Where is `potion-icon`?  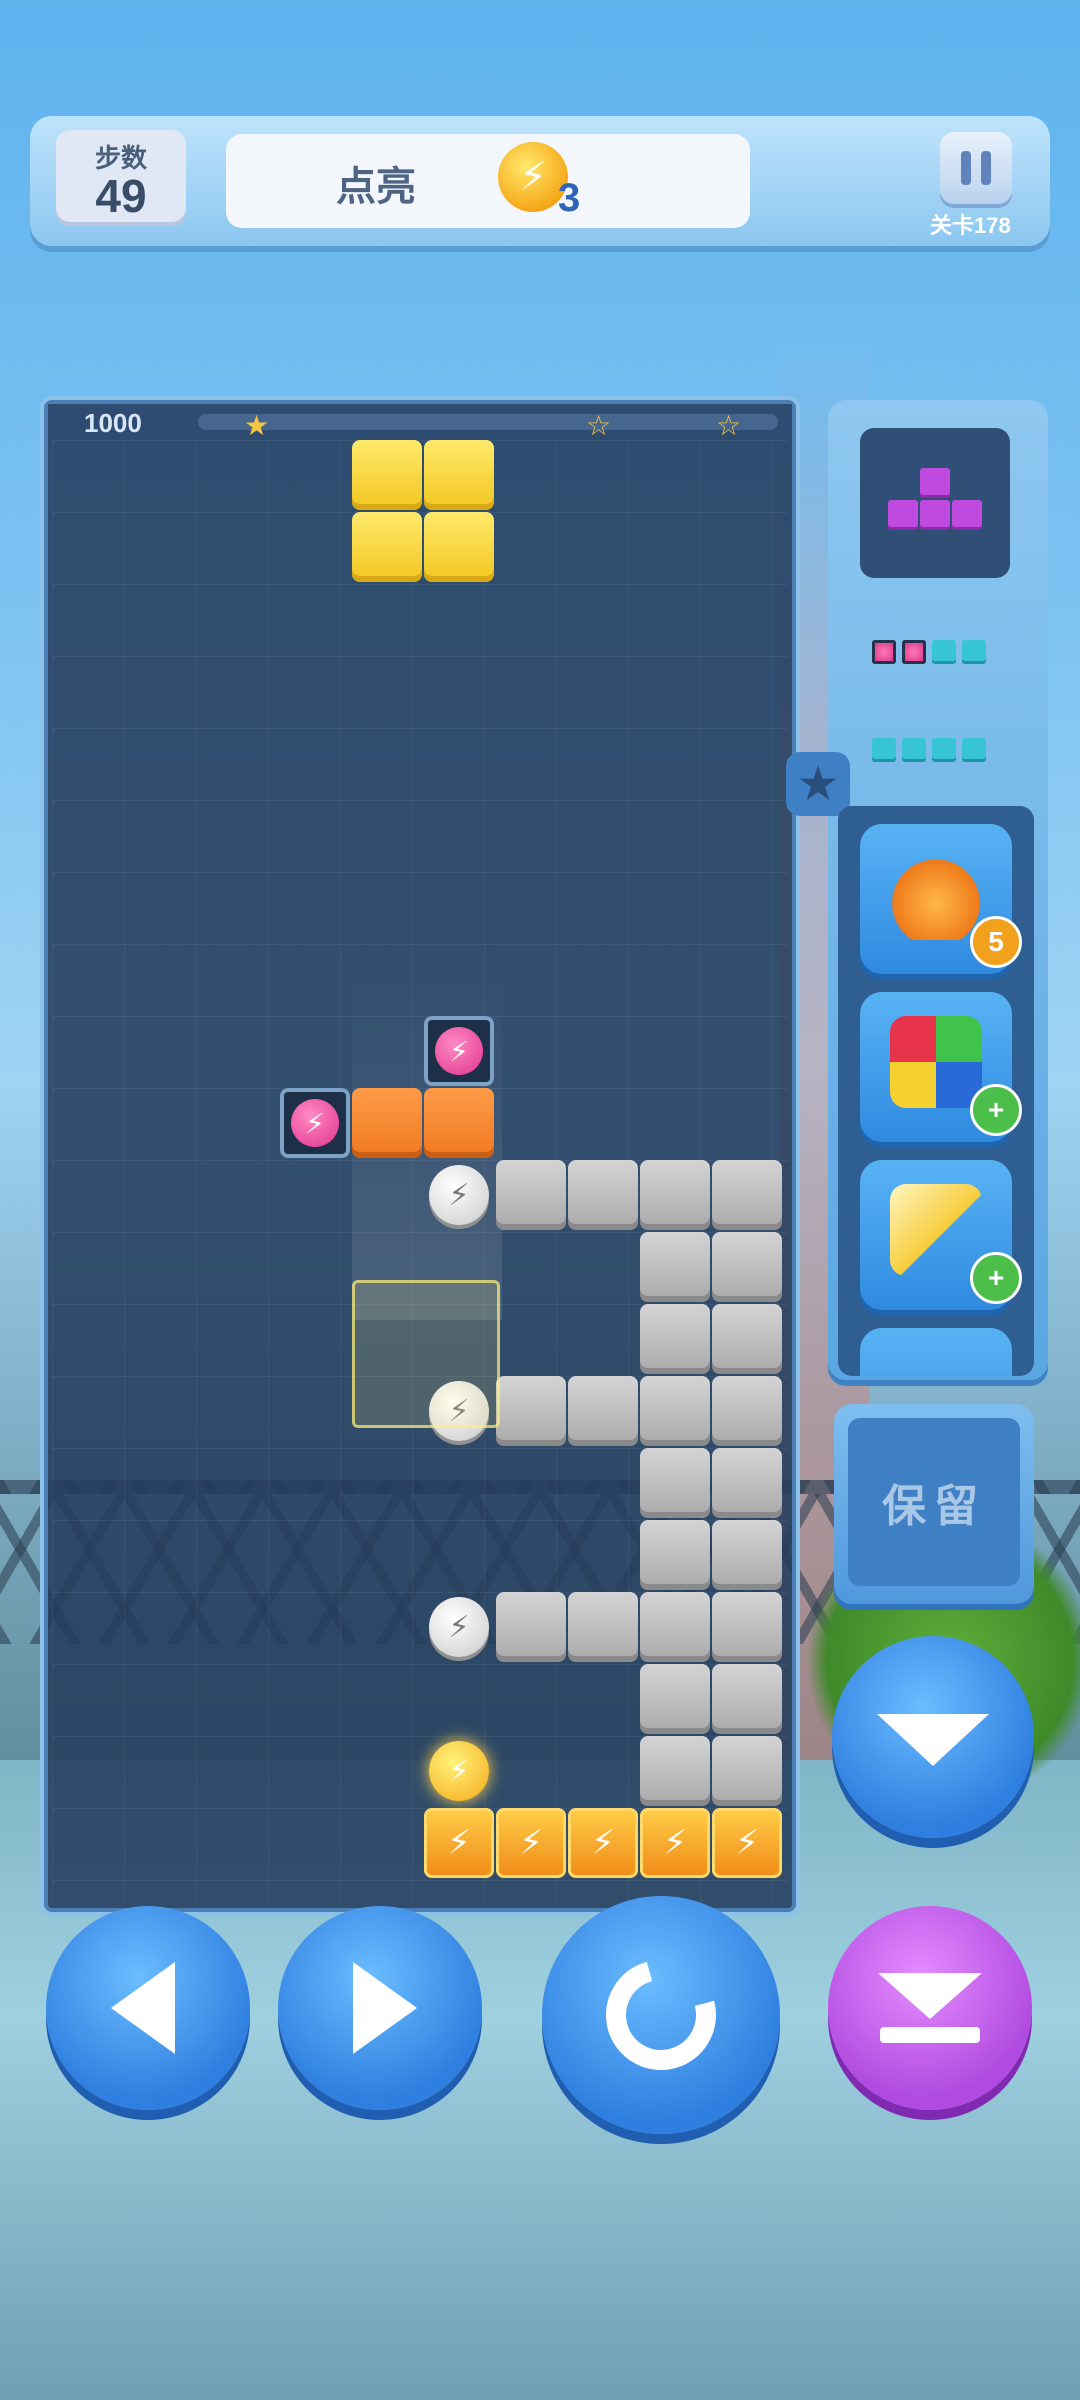 potion-icon is located at coordinates (936, 894).